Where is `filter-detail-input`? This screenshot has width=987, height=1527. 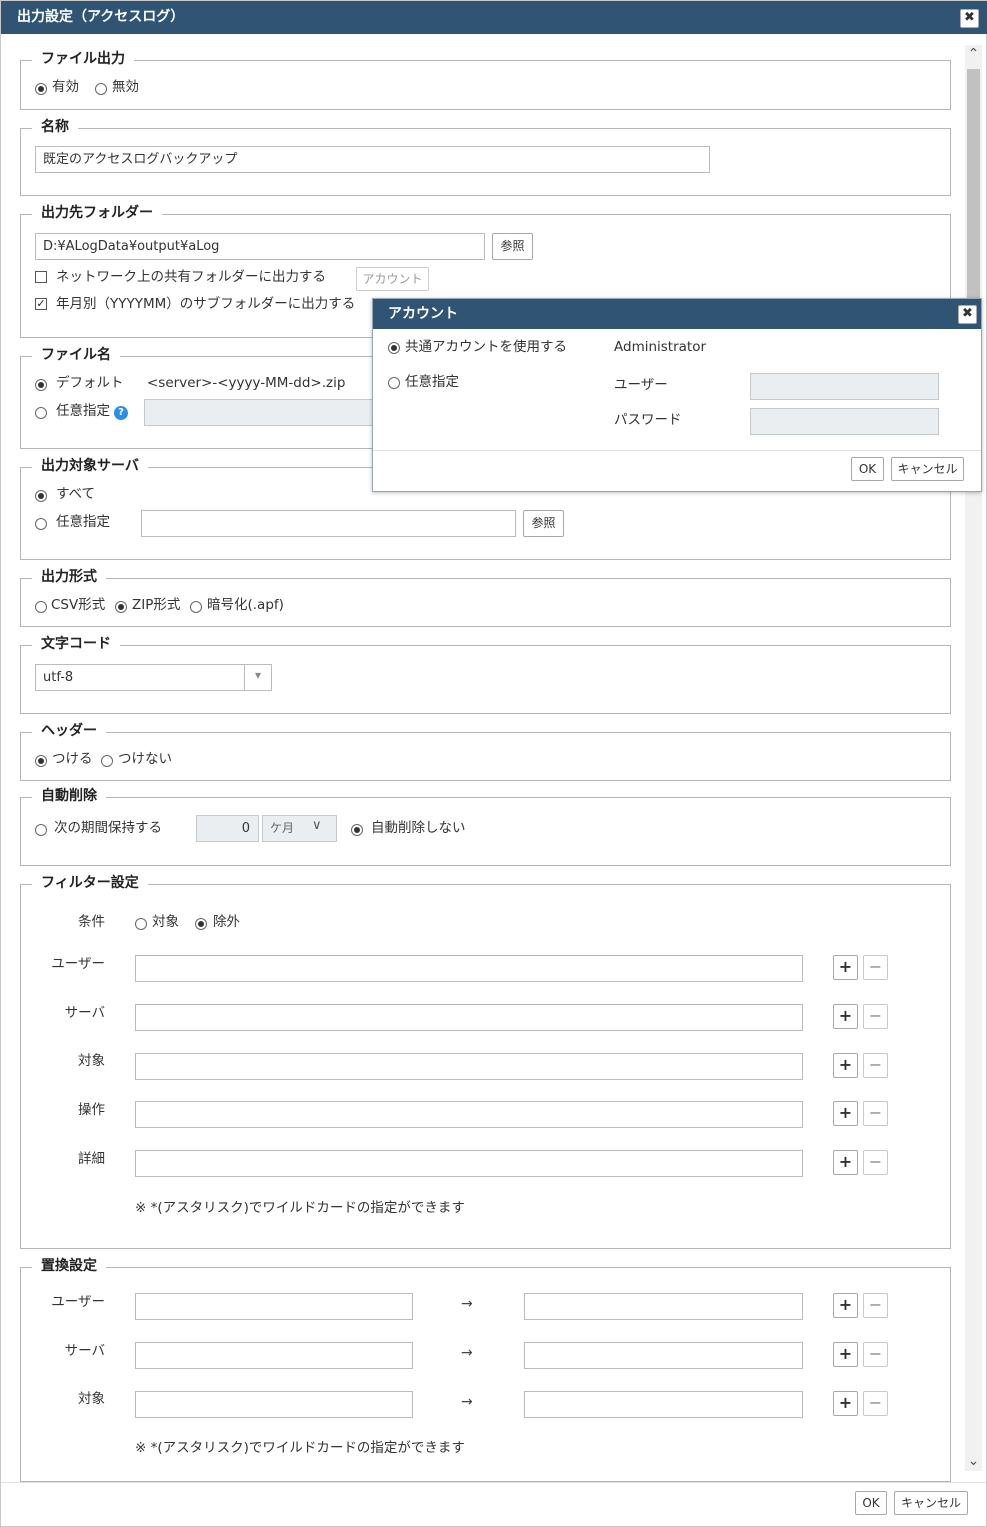 filter-detail-input is located at coordinates (469, 1163).